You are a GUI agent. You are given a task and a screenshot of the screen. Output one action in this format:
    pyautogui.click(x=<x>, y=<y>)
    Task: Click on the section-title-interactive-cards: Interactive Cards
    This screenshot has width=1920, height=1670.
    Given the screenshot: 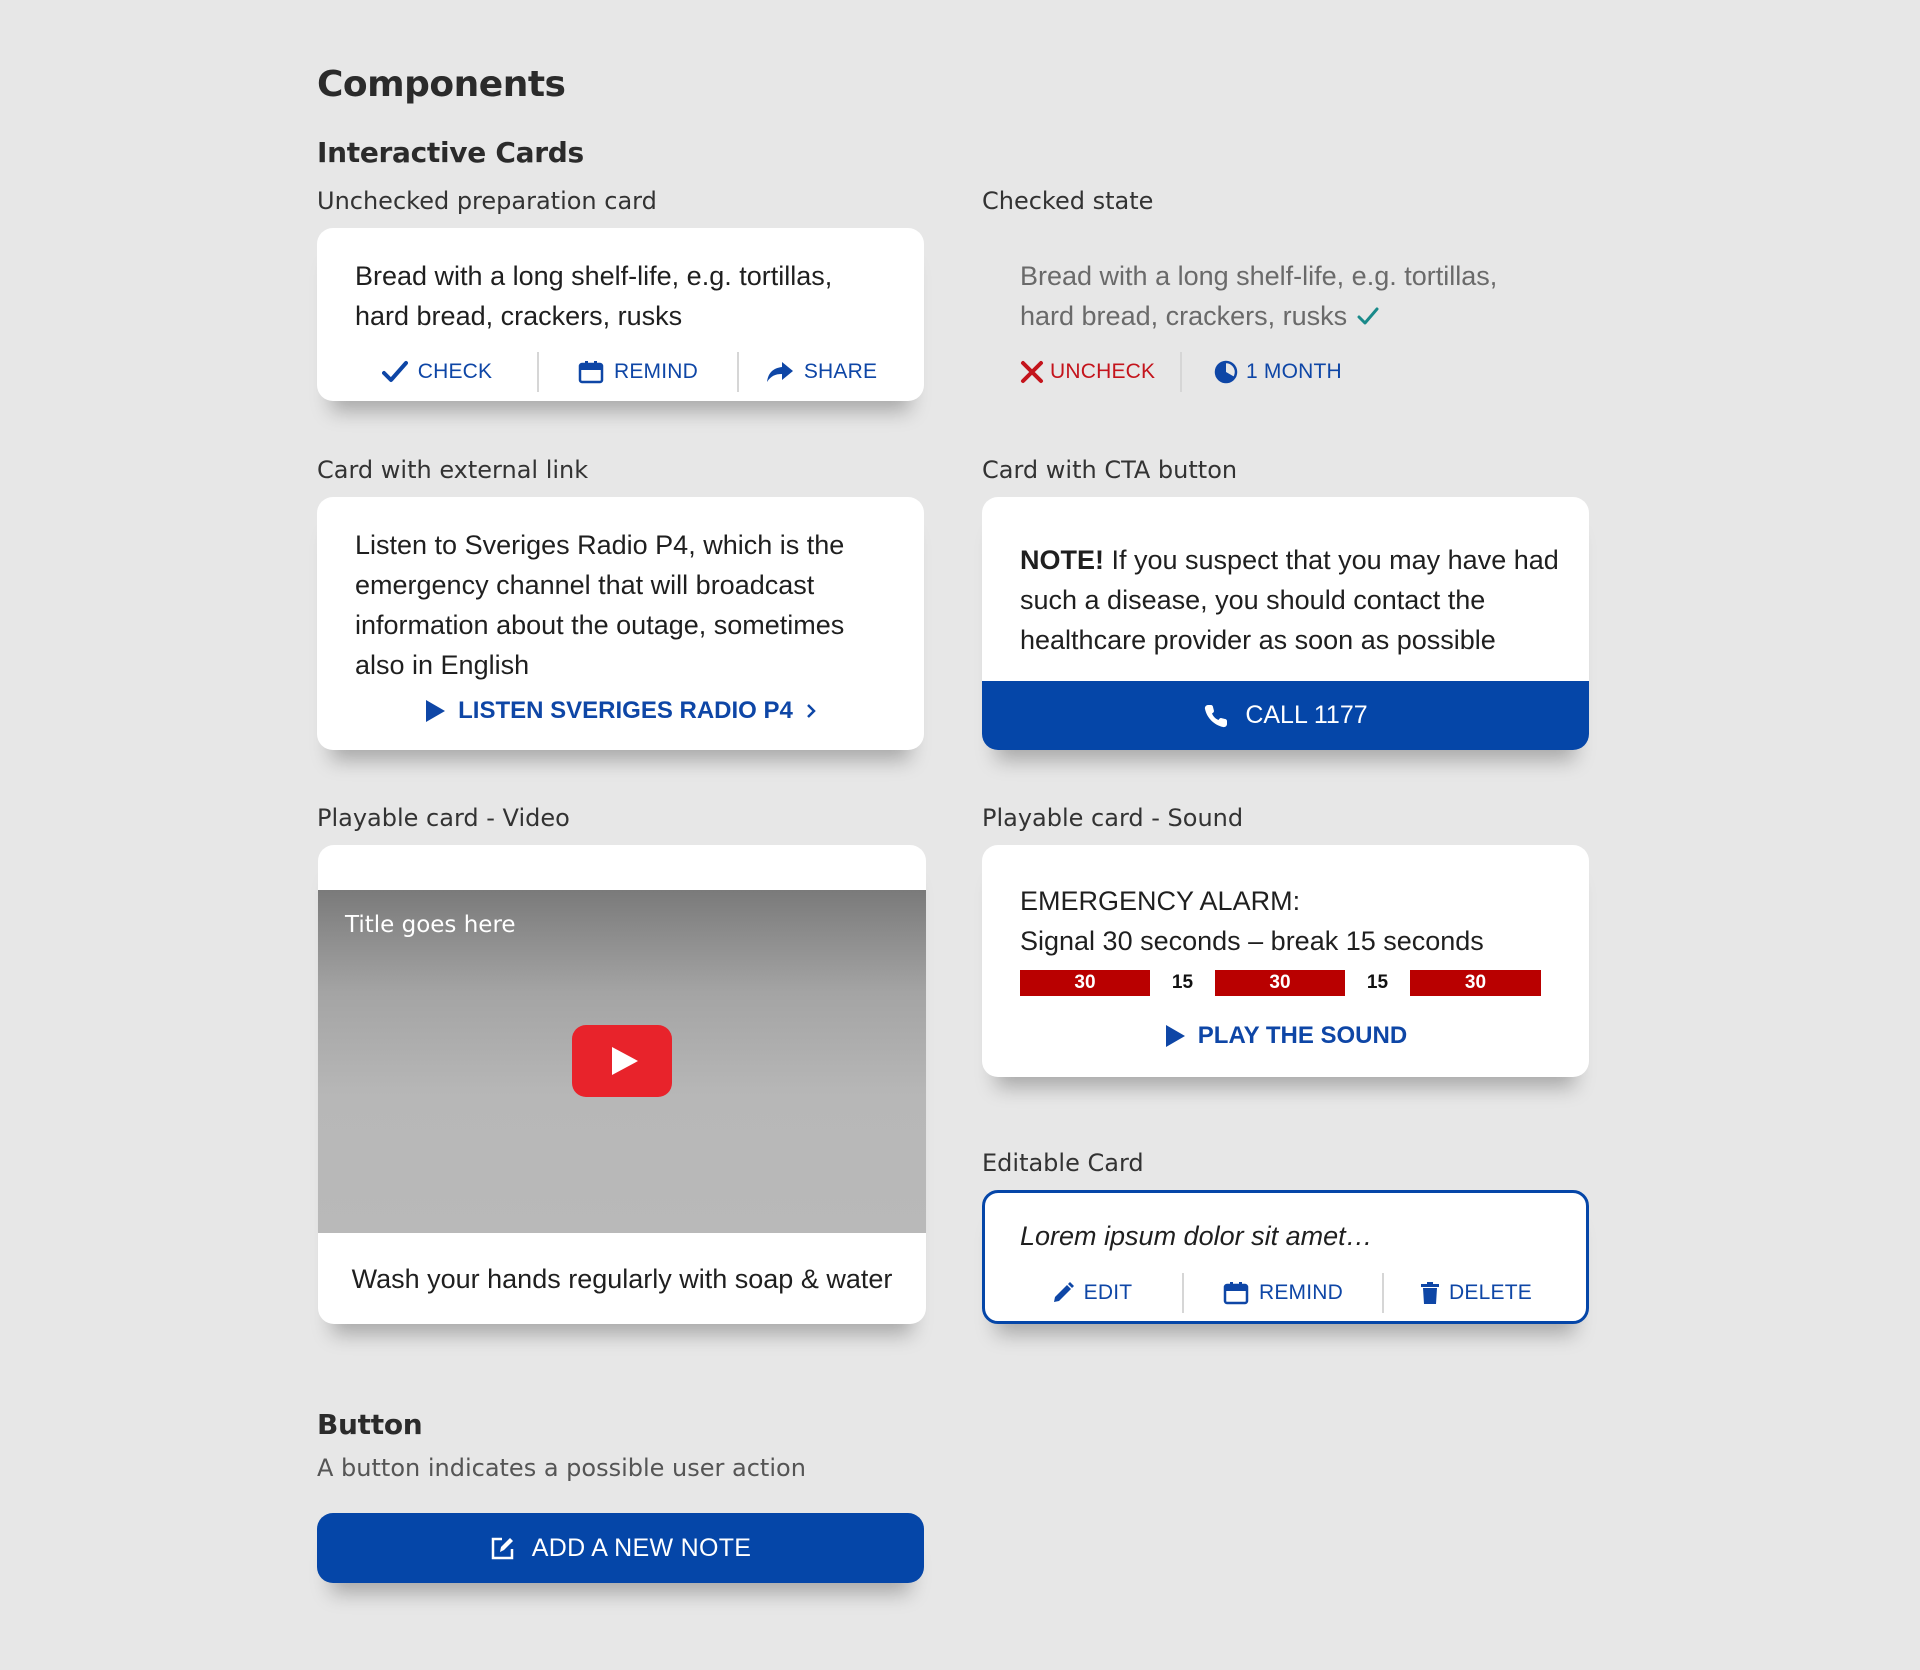 What is the action you would take?
    pyautogui.click(x=450, y=152)
    